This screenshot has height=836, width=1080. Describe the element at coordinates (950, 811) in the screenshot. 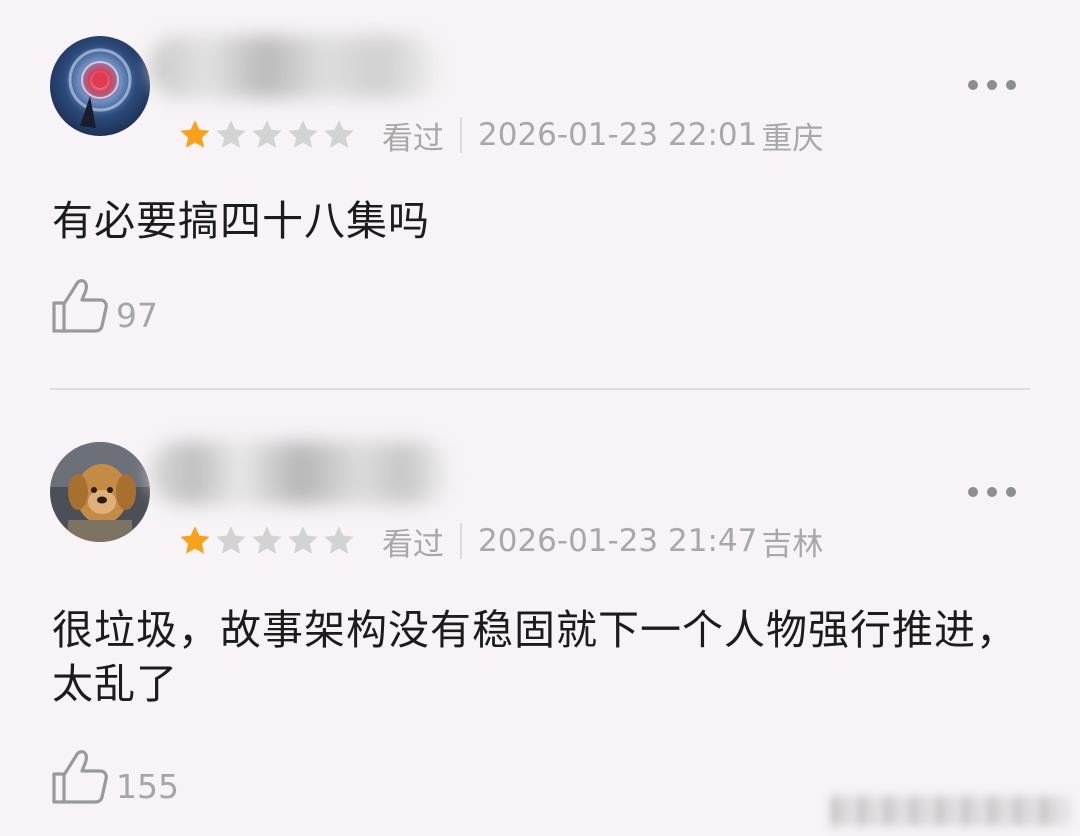

I see `watermark` at that location.